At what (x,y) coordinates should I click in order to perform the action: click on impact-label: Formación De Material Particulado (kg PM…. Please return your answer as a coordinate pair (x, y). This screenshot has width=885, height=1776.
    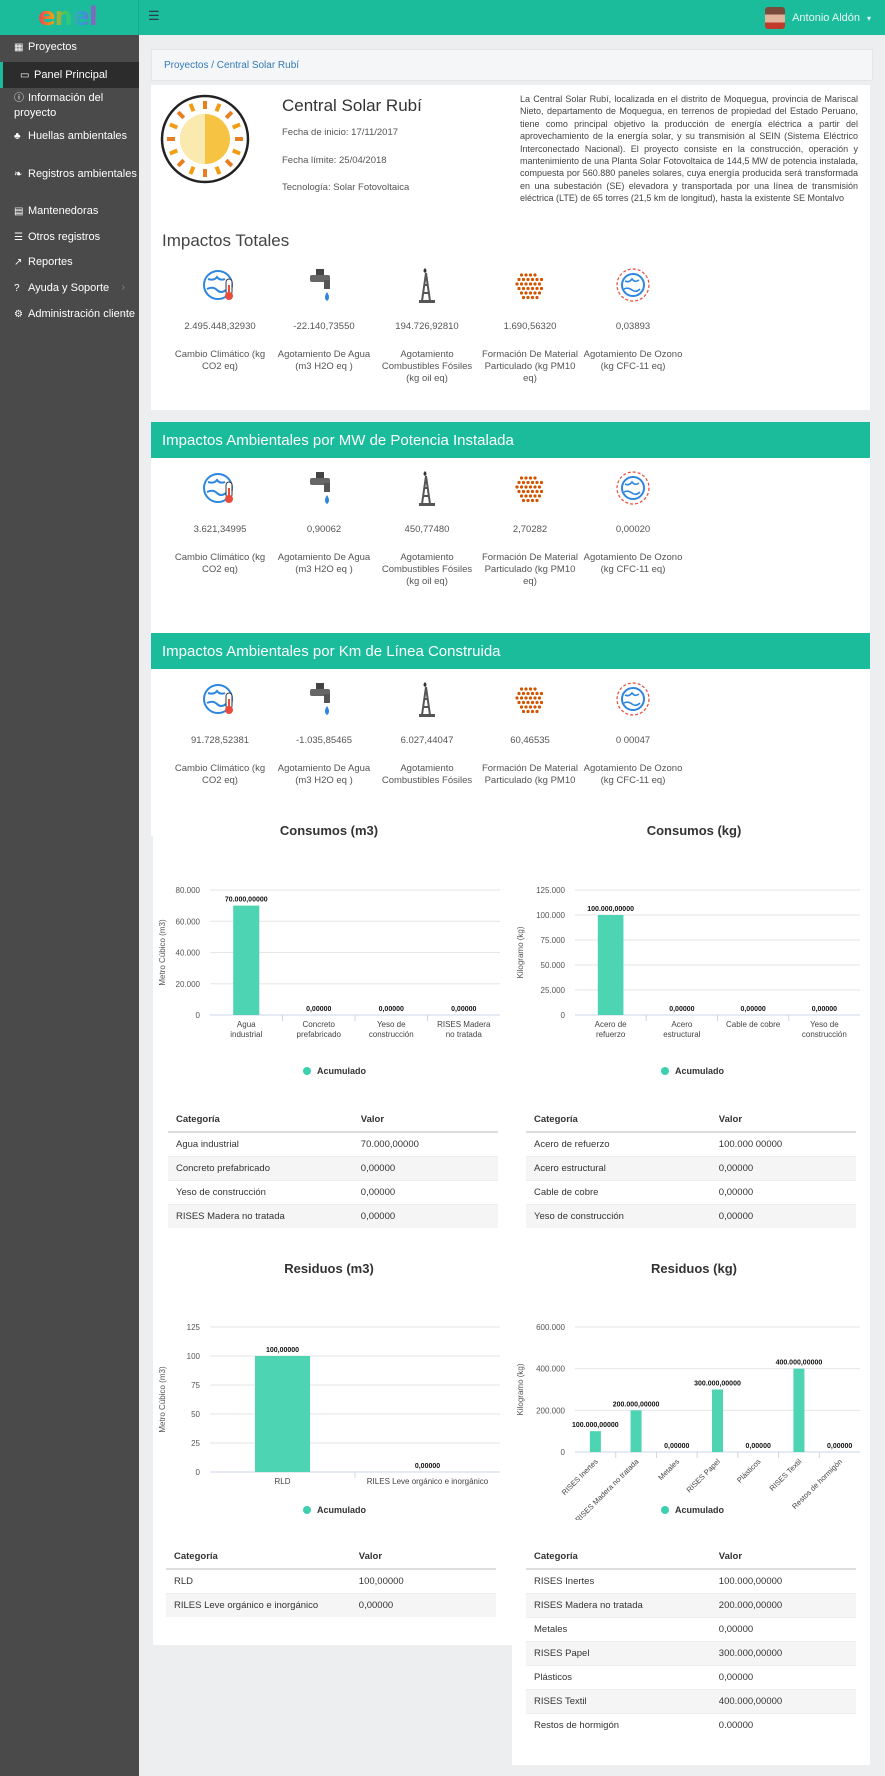
    Looking at the image, I should click on (530, 366).